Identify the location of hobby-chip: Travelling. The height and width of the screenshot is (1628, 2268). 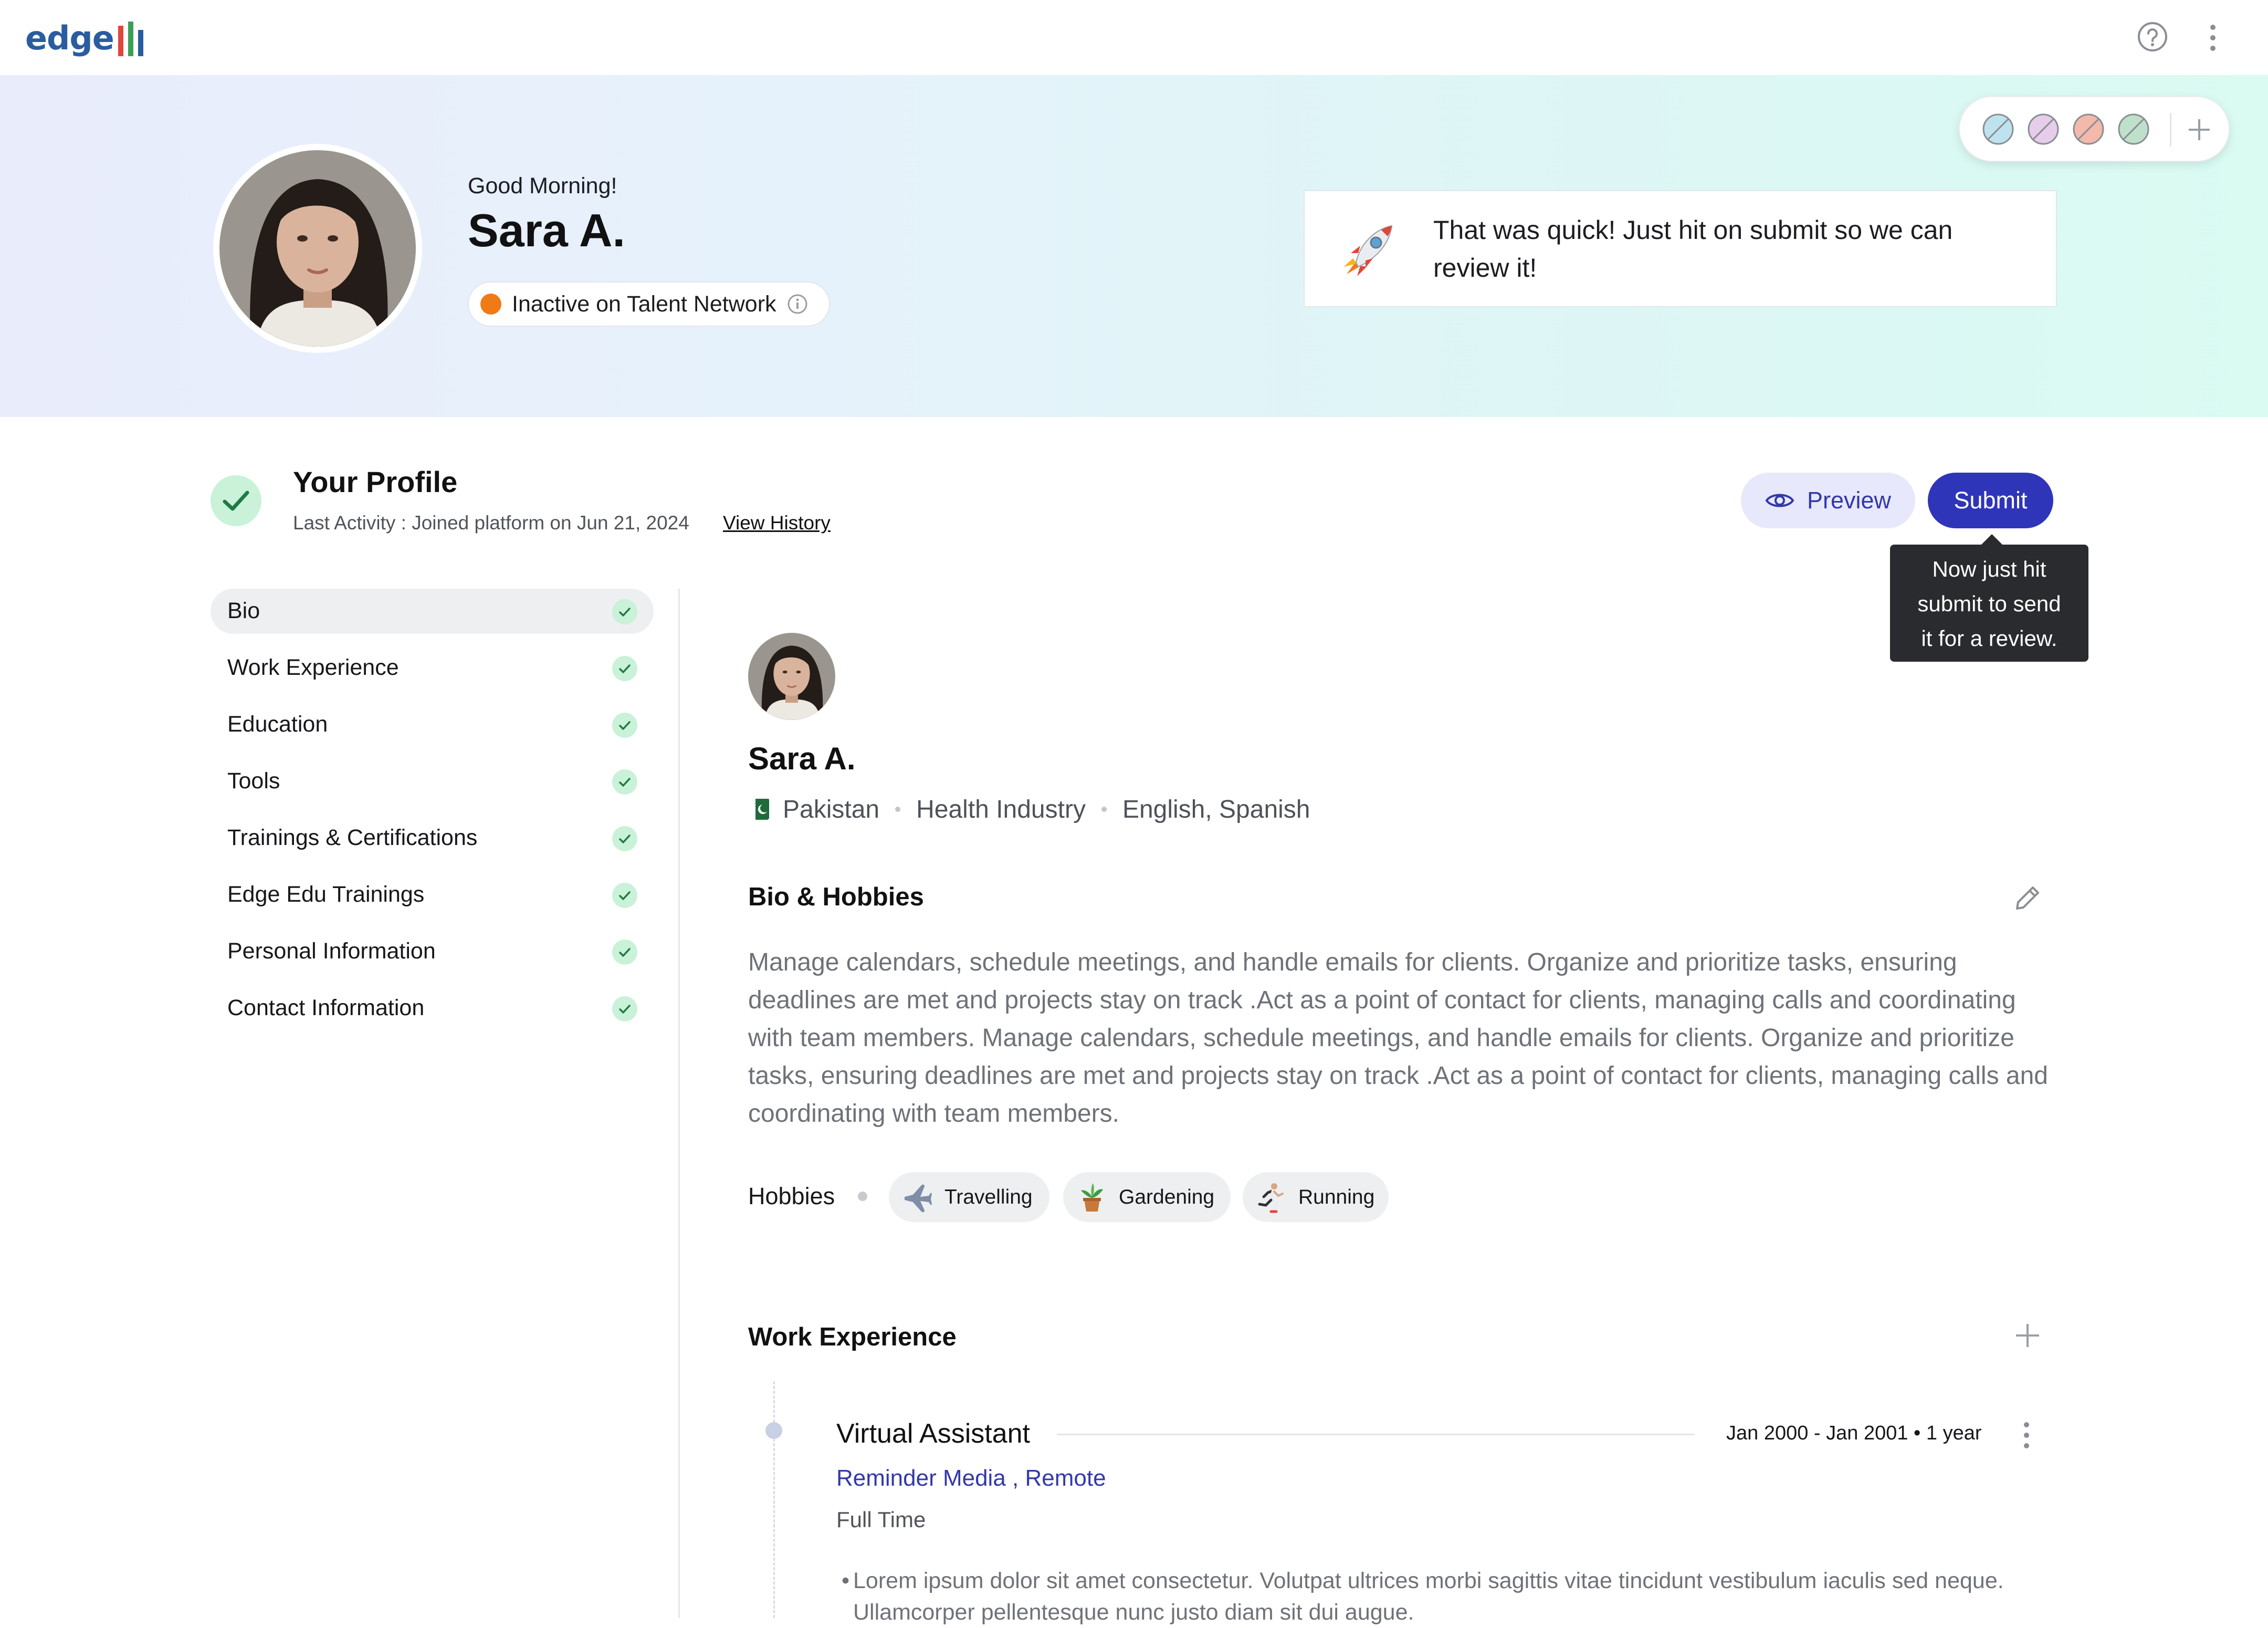
(969, 1197).